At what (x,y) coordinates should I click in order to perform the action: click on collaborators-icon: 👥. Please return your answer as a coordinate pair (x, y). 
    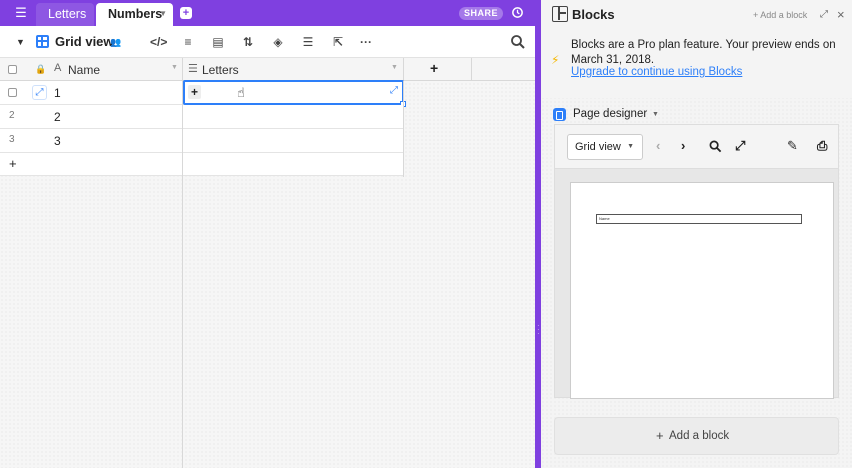
    Looking at the image, I should click on (116, 42).